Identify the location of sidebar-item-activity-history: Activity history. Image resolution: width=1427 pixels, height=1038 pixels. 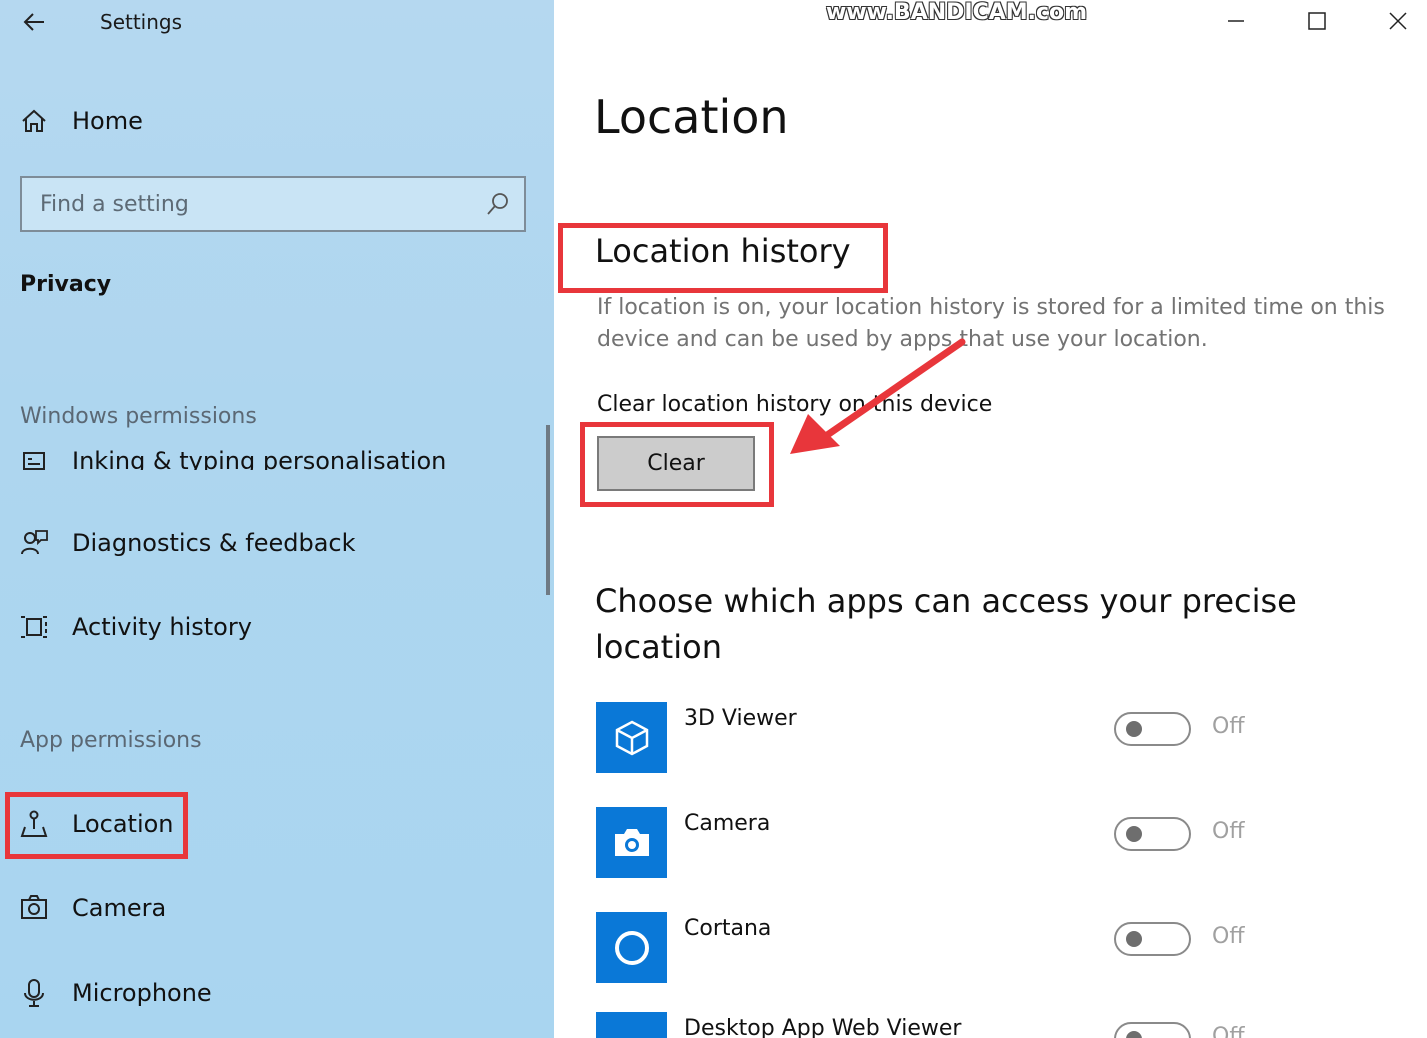
(135, 627).